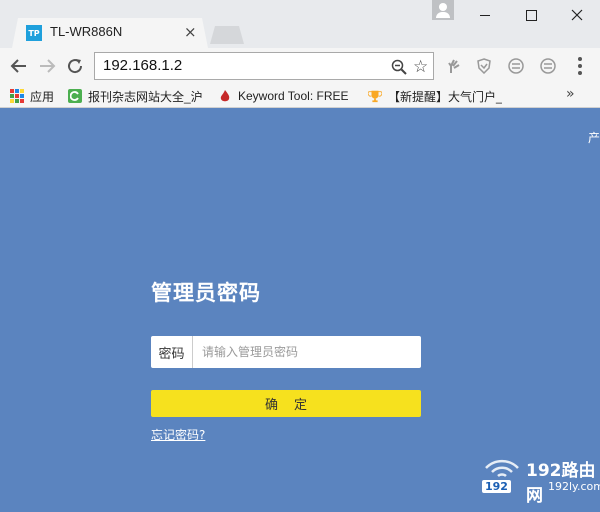 Image resolution: width=600 pixels, height=512 pixels. What do you see at coordinates (286, 403) in the screenshot?
I see `confirm-button: 确定` at bounding box center [286, 403].